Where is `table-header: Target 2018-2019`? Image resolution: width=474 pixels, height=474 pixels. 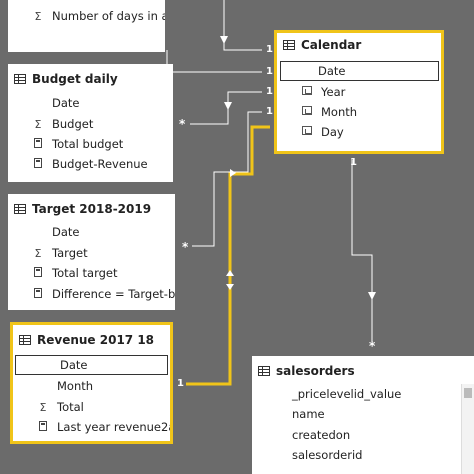 table-header: Target 2018-2019 is located at coordinates (91, 209).